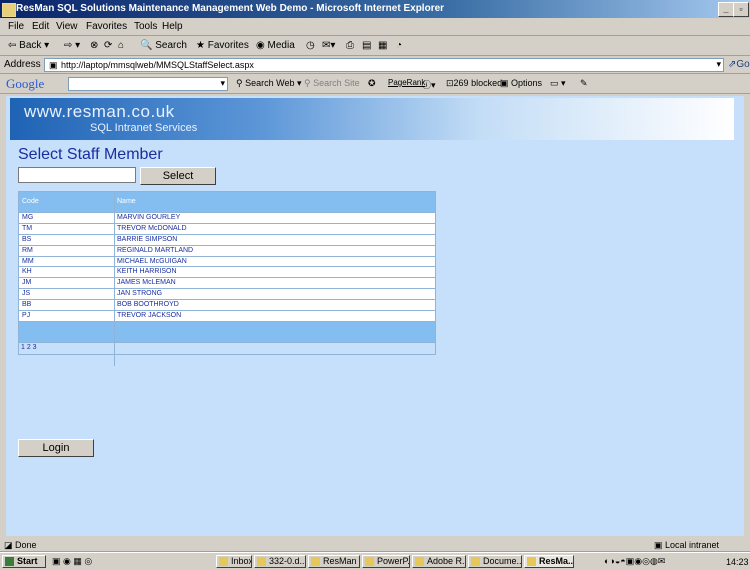 This screenshot has width=750, height=570. Describe the element at coordinates (558, 83) in the screenshot. I see `folder-icon: ▭ ▾` at that location.